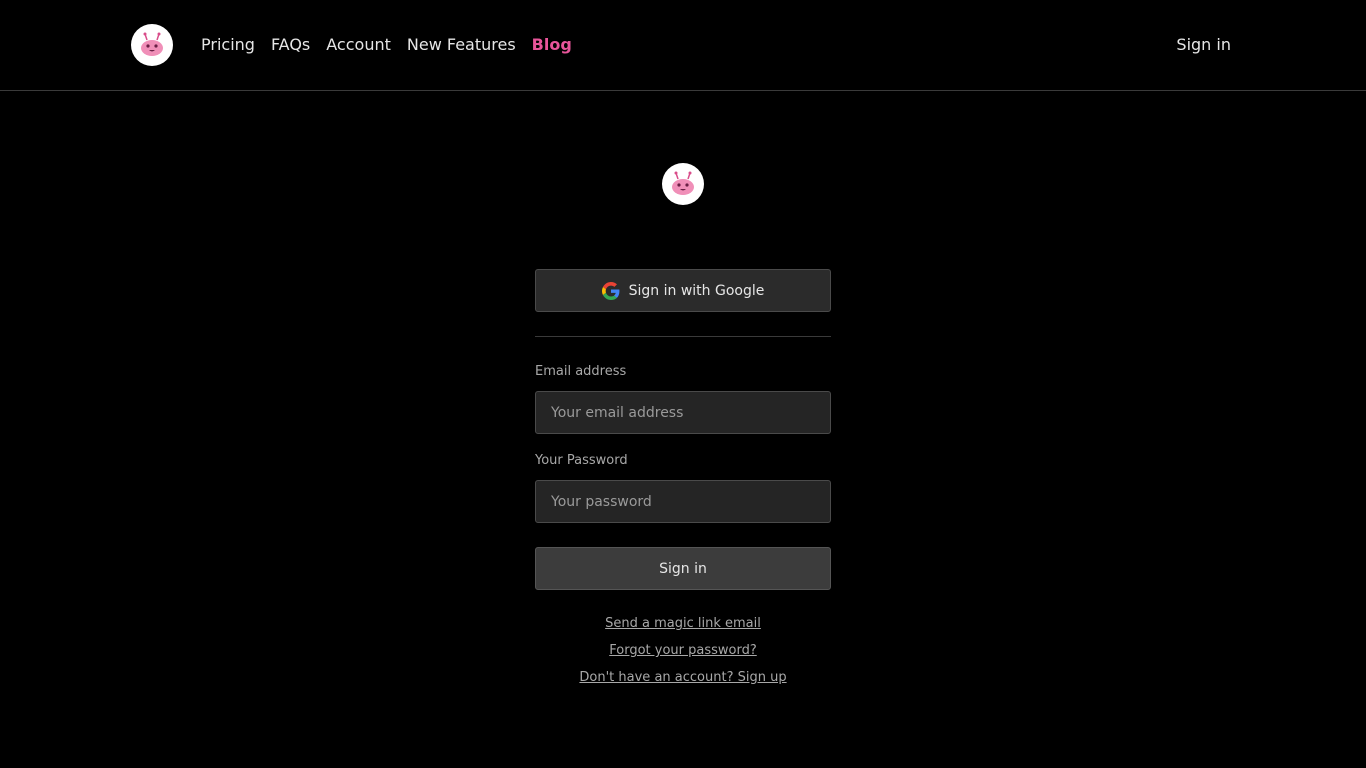 The height and width of the screenshot is (768, 1366). I want to click on password-input, so click(683, 501).